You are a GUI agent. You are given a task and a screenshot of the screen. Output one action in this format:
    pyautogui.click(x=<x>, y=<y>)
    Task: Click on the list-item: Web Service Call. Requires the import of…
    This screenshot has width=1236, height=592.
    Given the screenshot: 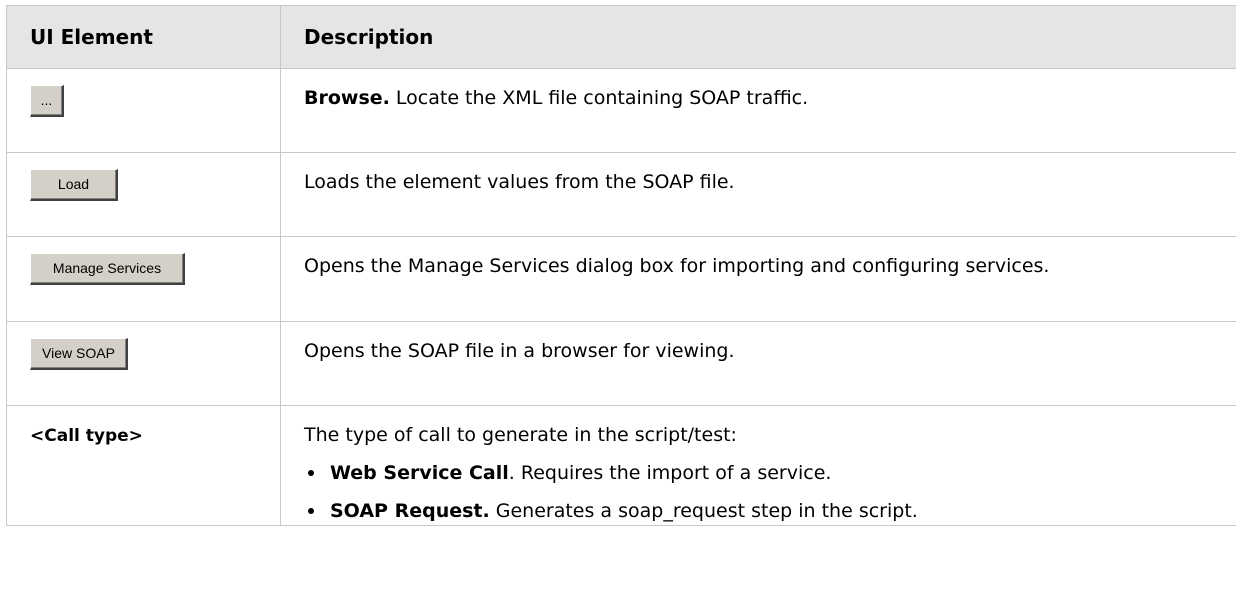 What is the action you would take?
    pyautogui.click(x=770, y=473)
    